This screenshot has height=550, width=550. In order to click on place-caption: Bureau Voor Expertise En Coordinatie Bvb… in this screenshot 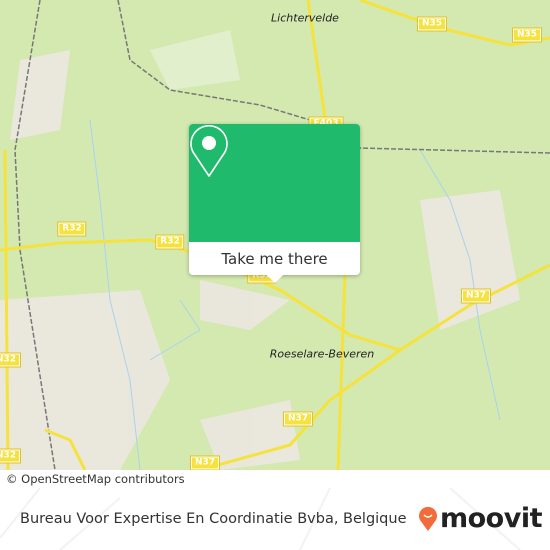, I will do `click(213, 519)`.